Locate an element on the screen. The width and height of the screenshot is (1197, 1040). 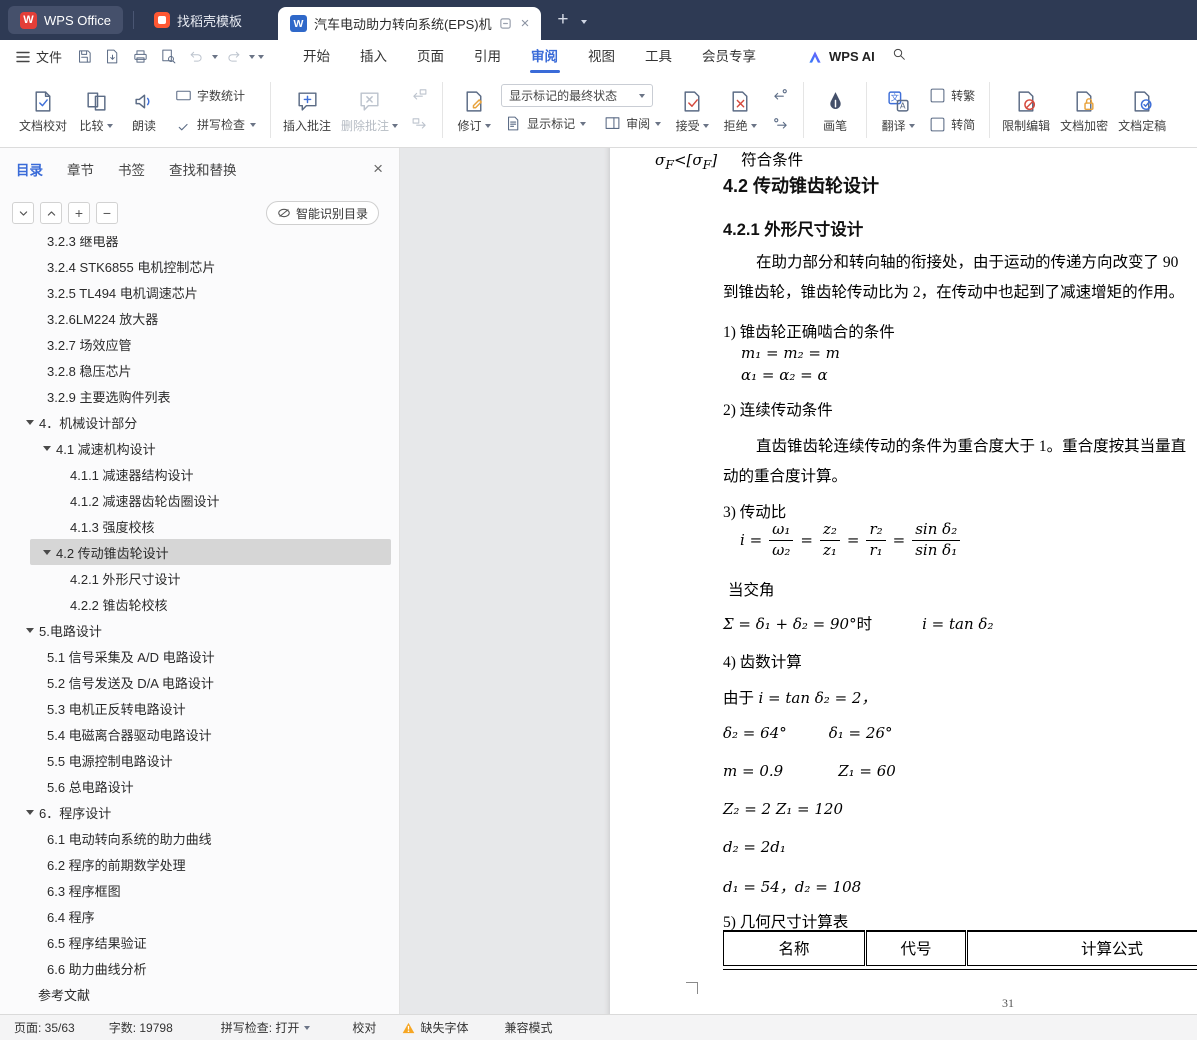
ink-pen-button: 画笔 is located at coordinates (835, 110).